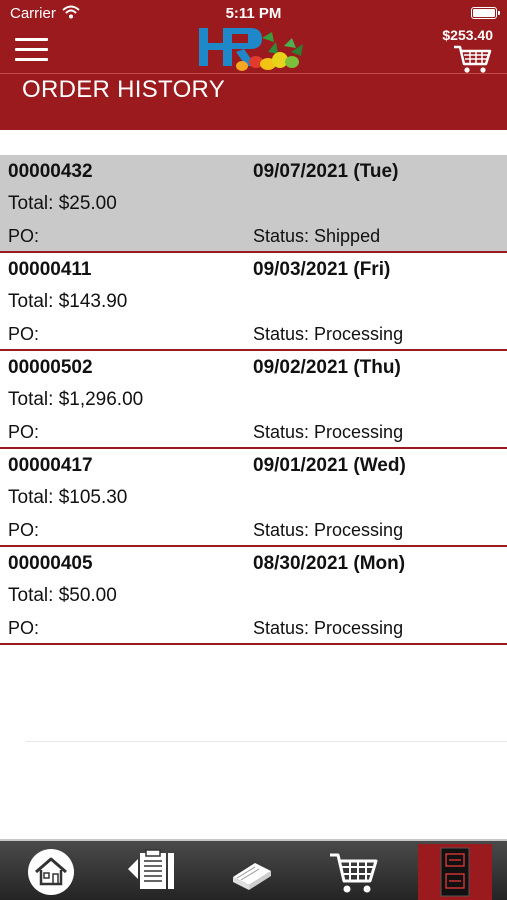 This screenshot has width=507, height=900. I want to click on battery-icon, so click(485, 13).